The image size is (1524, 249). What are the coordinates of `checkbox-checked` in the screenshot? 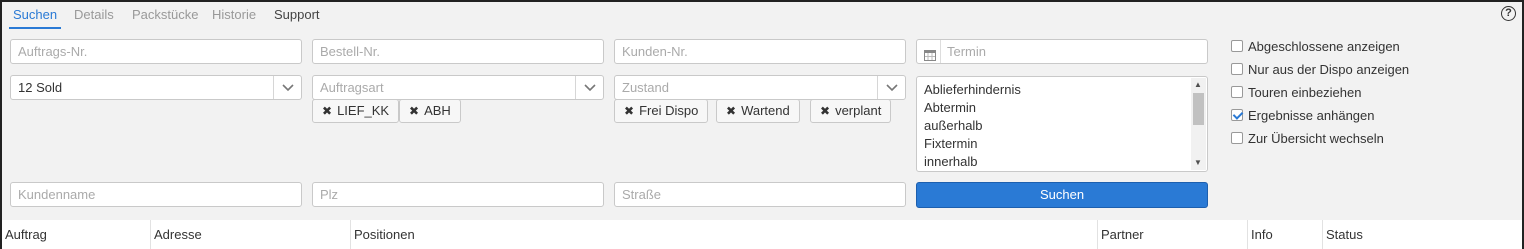 It's located at (1237, 115).